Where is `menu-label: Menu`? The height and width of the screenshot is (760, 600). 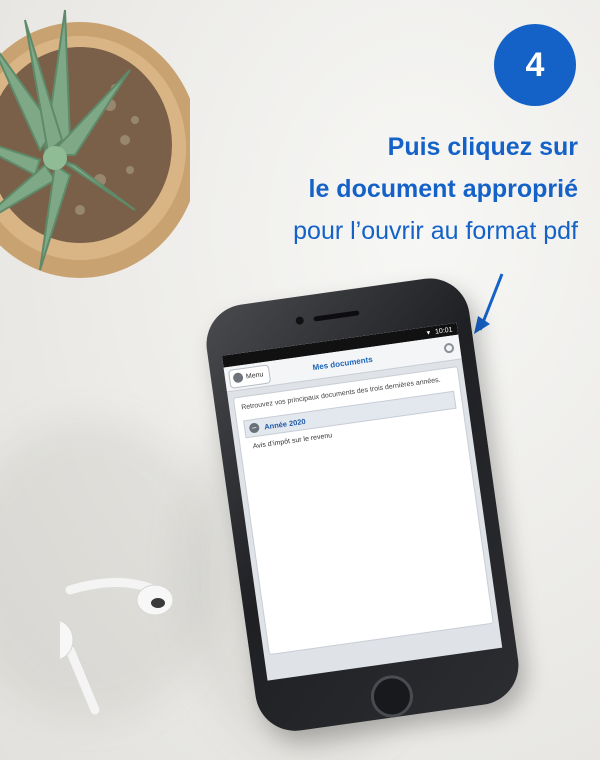 menu-label: Menu is located at coordinates (254, 375).